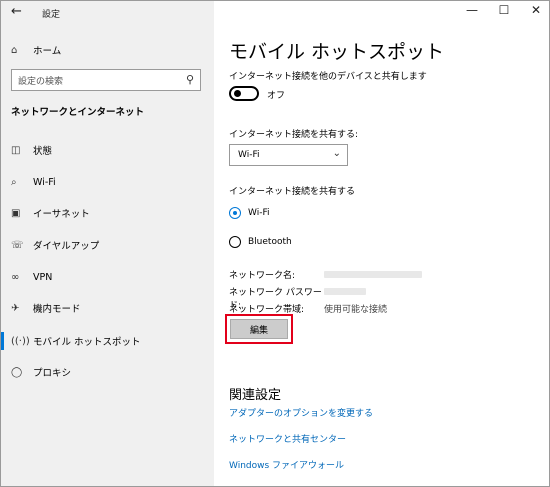  What do you see at coordinates (16, 11) in the screenshot?
I see `back-arrow-icon: ←` at bounding box center [16, 11].